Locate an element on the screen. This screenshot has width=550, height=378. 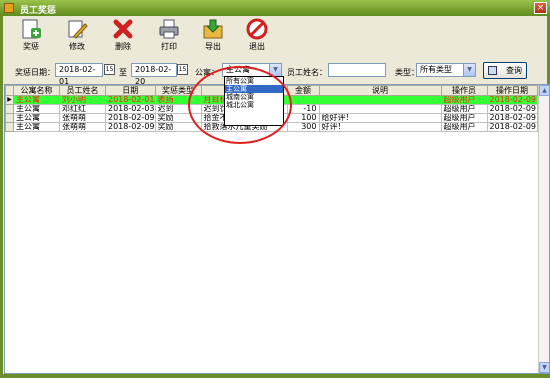
no-entry-icon is located at coordinates (257, 29).